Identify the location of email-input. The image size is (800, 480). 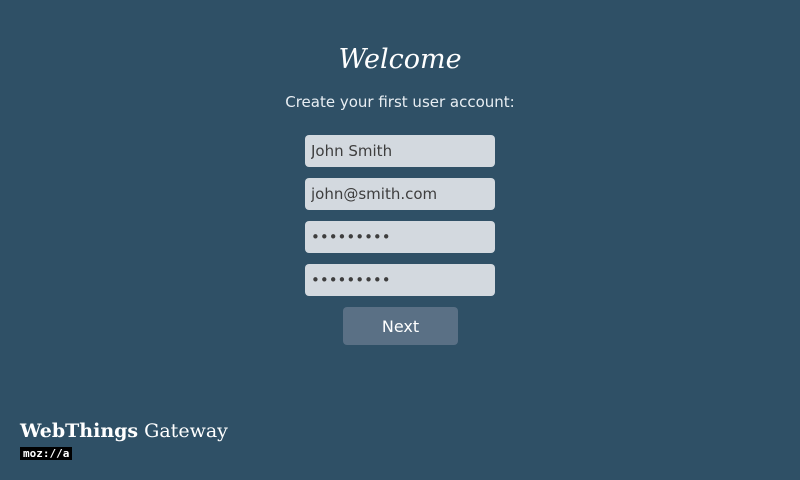
(400, 194).